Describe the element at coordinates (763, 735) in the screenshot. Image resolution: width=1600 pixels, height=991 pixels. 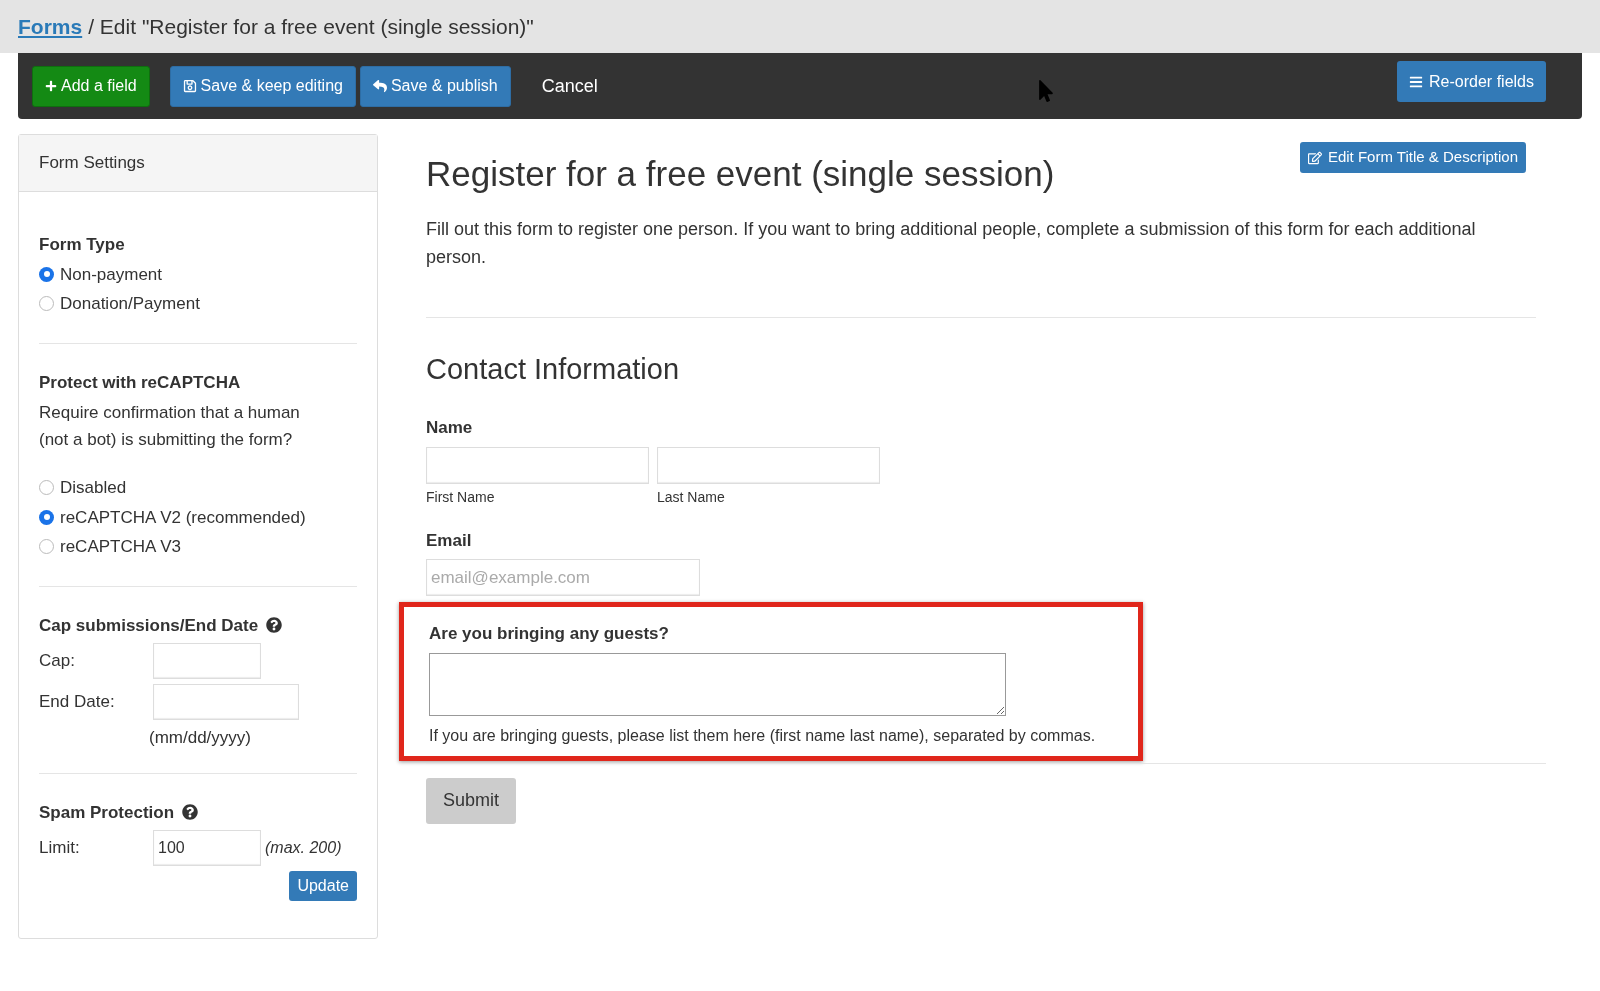
I see `field-help-text: If you are bringing guests, please list them here (first name last name), separated by commas.` at that location.